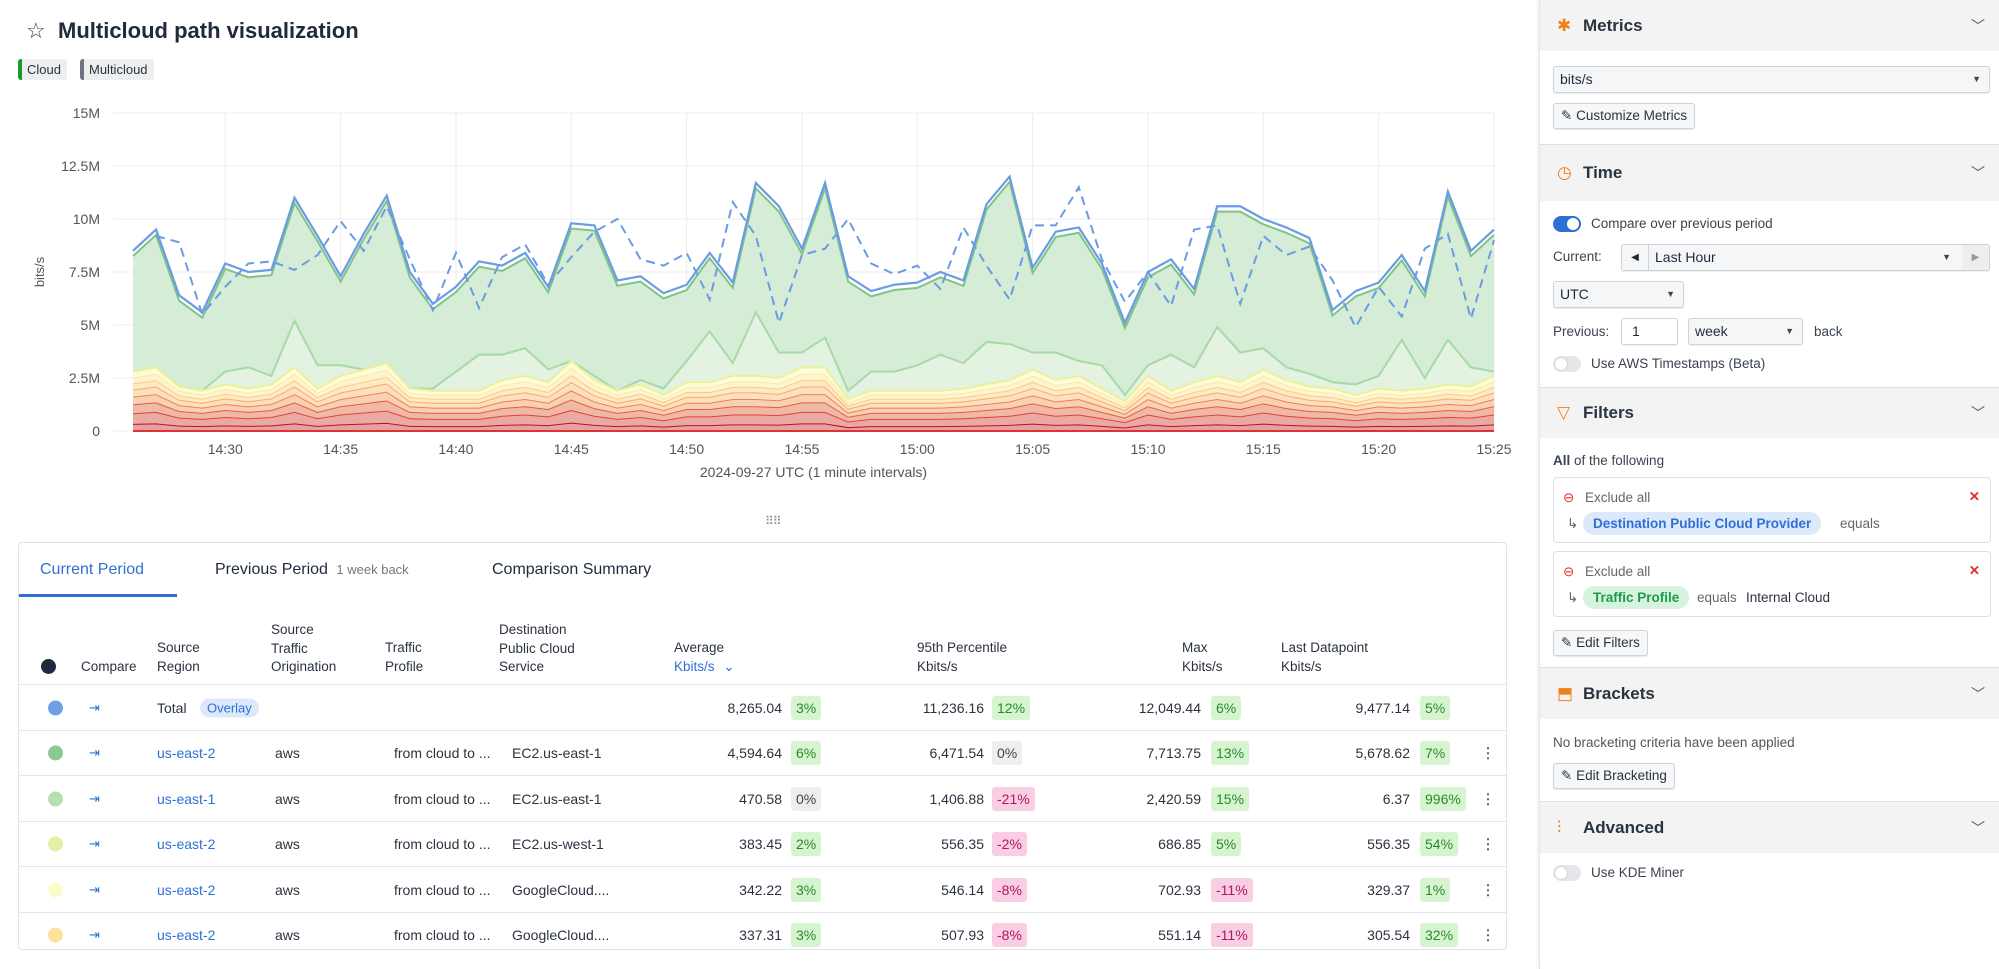 The height and width of the screenshot is (969, 1999). I want to click on y-tick-label: 2.5M, so click(84, 378).